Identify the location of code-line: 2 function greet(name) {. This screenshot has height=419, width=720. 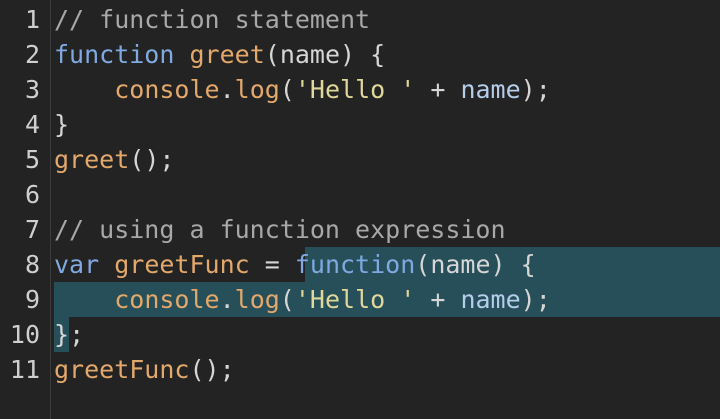
(360, 54).